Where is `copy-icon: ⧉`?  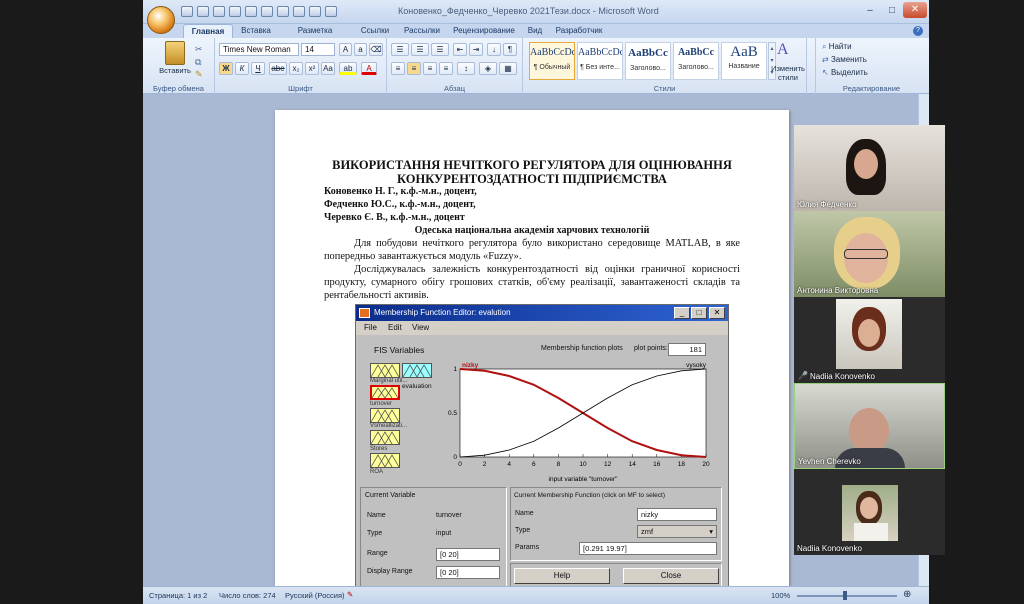 copy-icon: ⧉ is located at coordinates (198, 62).